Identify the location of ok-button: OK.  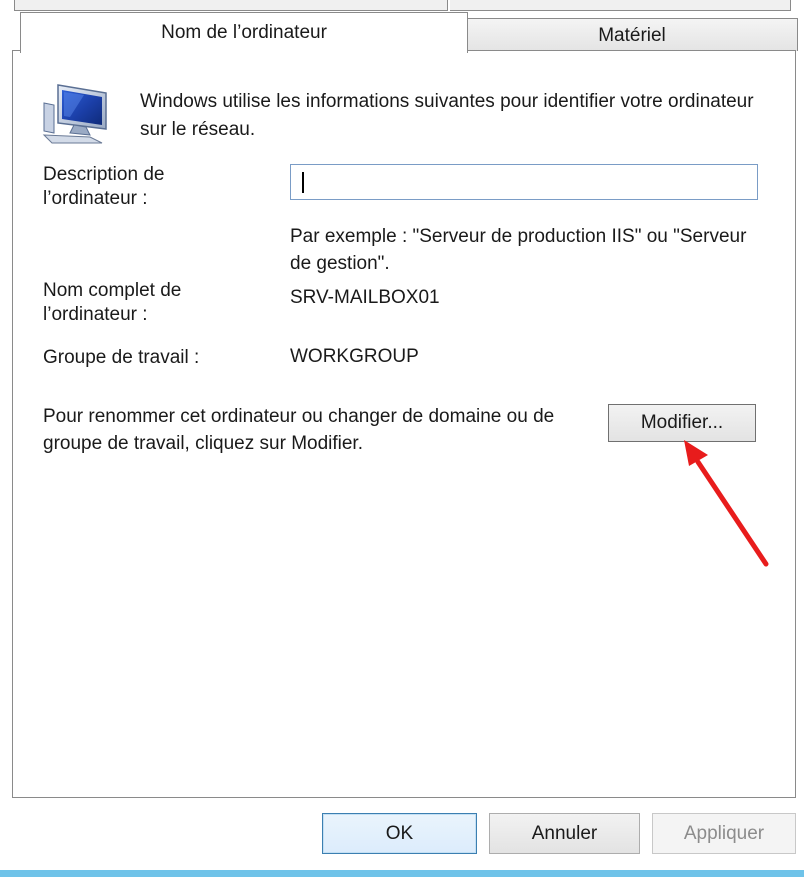
(399, 833).